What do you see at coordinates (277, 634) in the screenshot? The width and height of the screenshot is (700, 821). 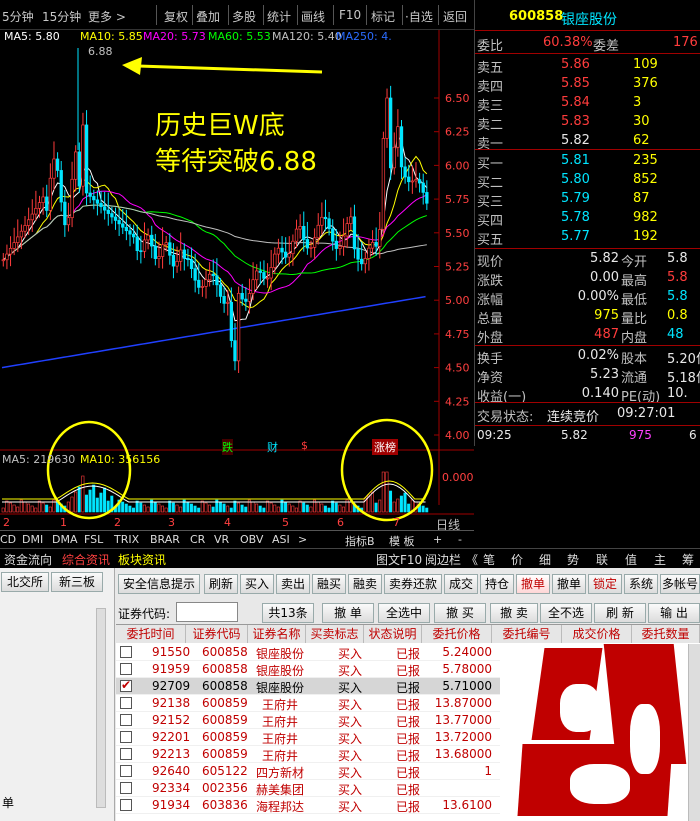 I see `col-name: 证券名称` at bounding box center [277, 634].